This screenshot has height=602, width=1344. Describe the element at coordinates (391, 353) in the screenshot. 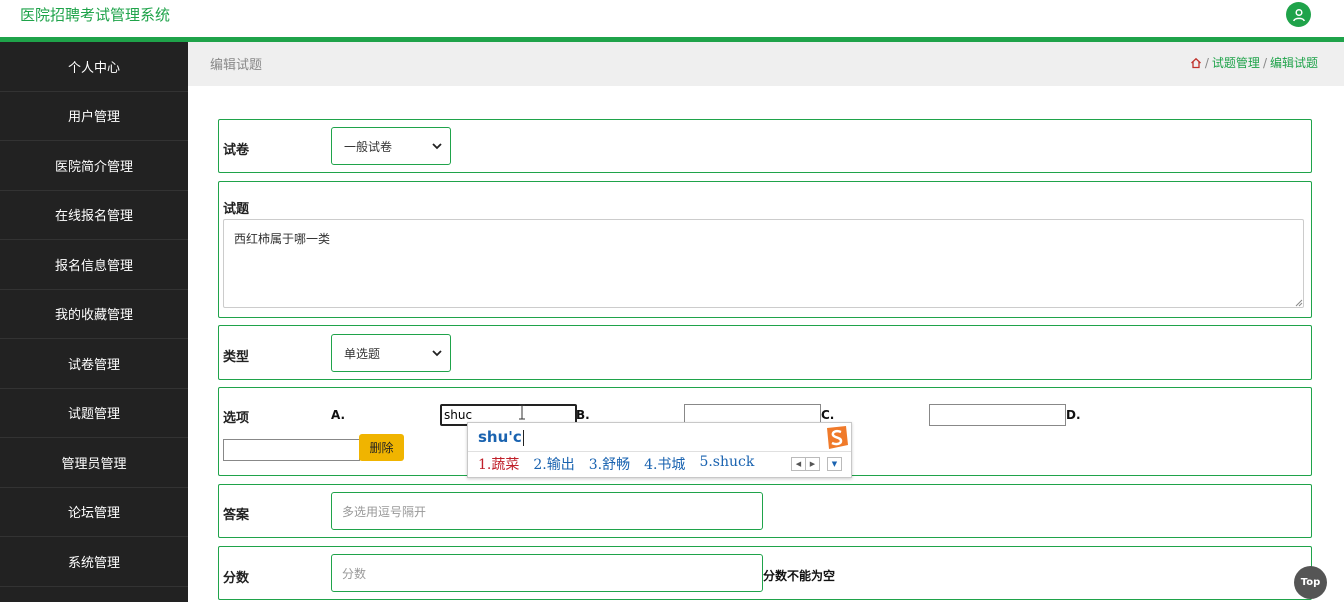

I see `type-select: 单选题` at that location.